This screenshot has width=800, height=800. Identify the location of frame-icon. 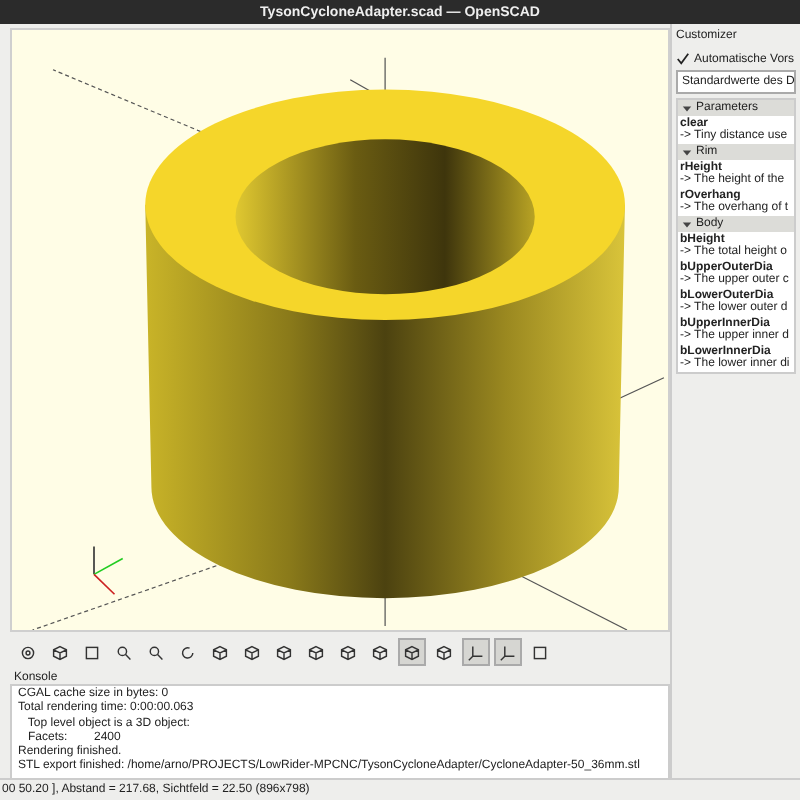
(92, 652).